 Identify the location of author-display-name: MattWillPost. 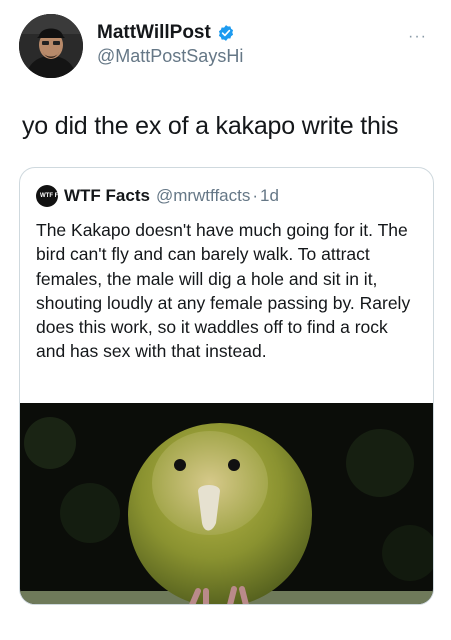
(154, 33).